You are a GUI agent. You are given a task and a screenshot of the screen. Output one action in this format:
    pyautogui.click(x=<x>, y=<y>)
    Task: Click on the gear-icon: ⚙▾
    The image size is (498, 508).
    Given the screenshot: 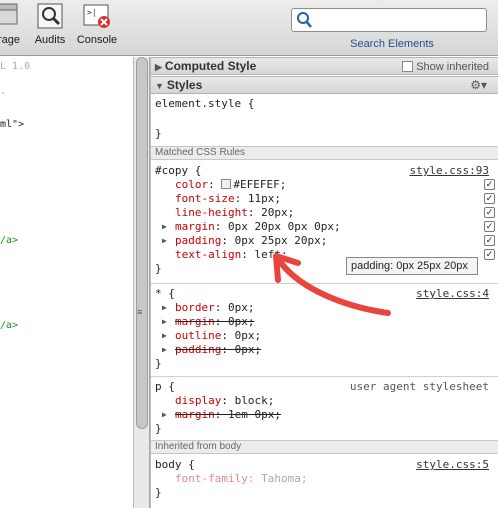 What is the action you would take?
    pyautogui.click(x=478, y=85)
    